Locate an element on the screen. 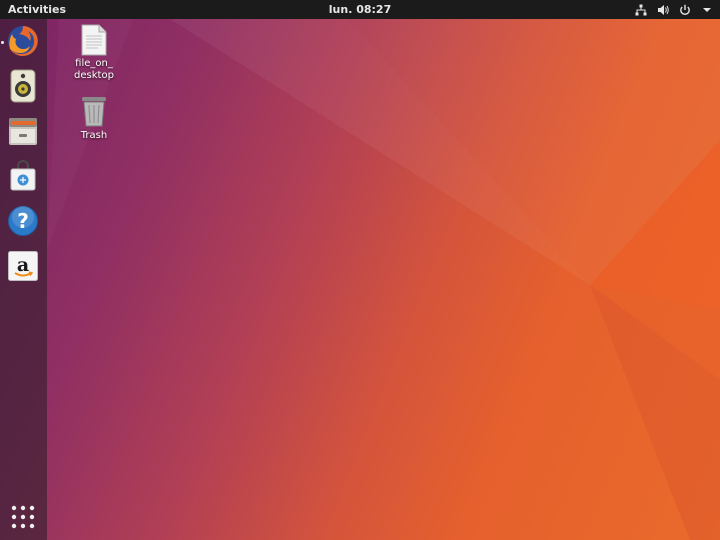 This screenshot has height=540, width=720. document-icon is located at coordinates (94, 40).